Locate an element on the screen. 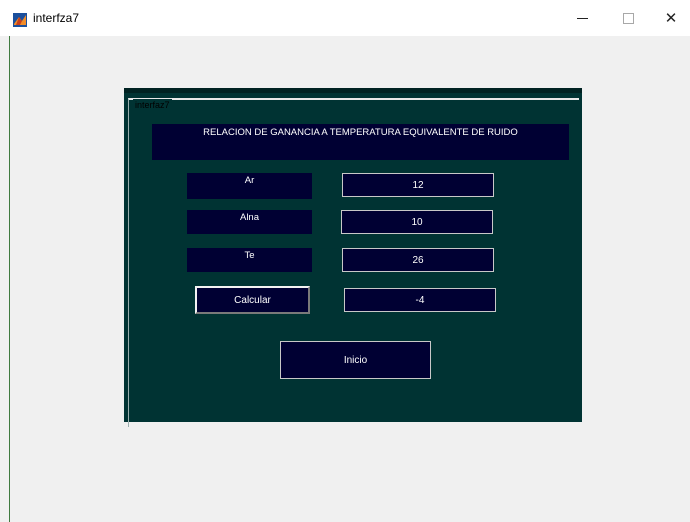 The height and width of the screenshot is (522, 690). maximize-icon is located at coordinates (628, 18).